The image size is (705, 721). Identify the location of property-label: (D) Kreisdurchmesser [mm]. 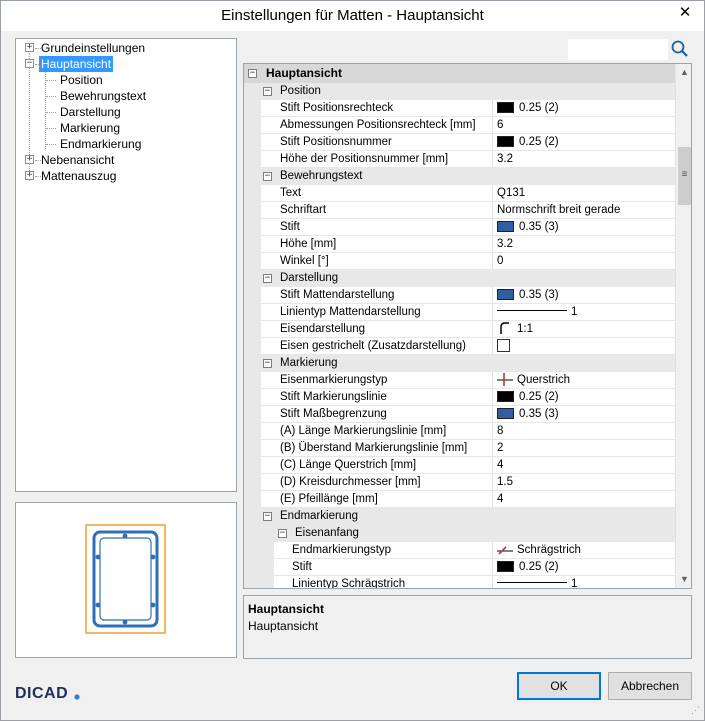
(350, 482).